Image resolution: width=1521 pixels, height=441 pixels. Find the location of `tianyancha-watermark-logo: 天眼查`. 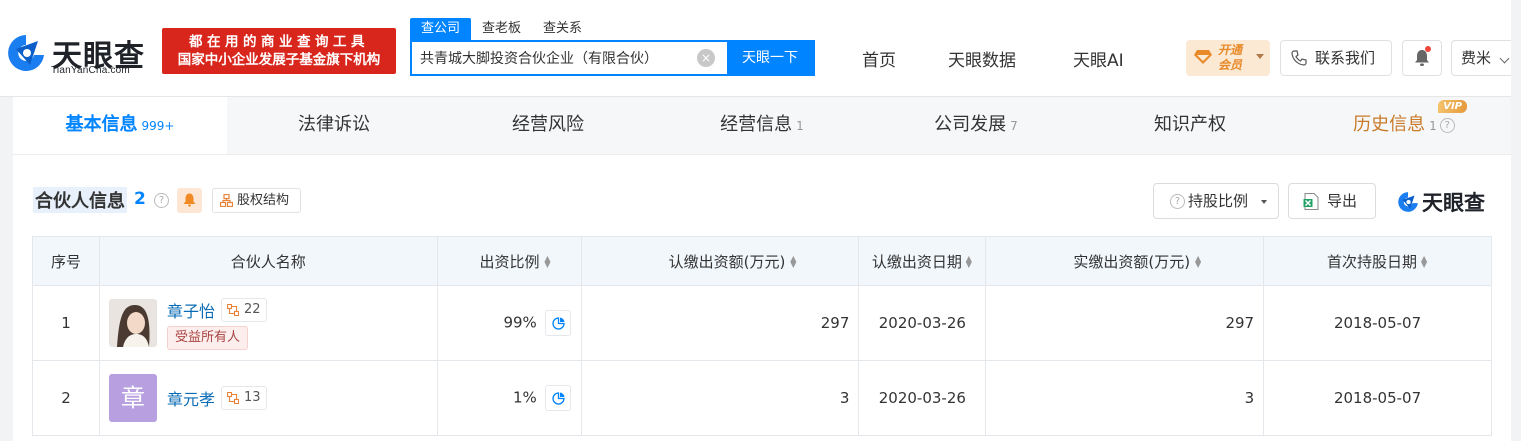

tianyancha-watermark-logo: 天眼查 is located at coordinates (1446, 202).